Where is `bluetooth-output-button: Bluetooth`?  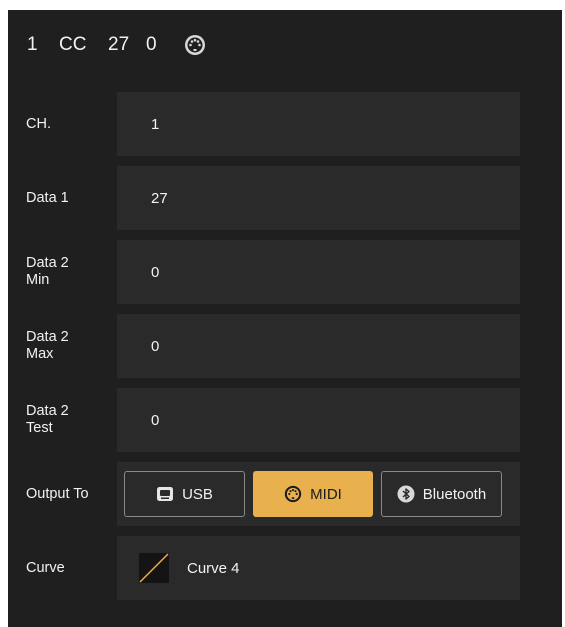 bluetooth-output-button: Bluetooth is located at coordinates (441, 494).